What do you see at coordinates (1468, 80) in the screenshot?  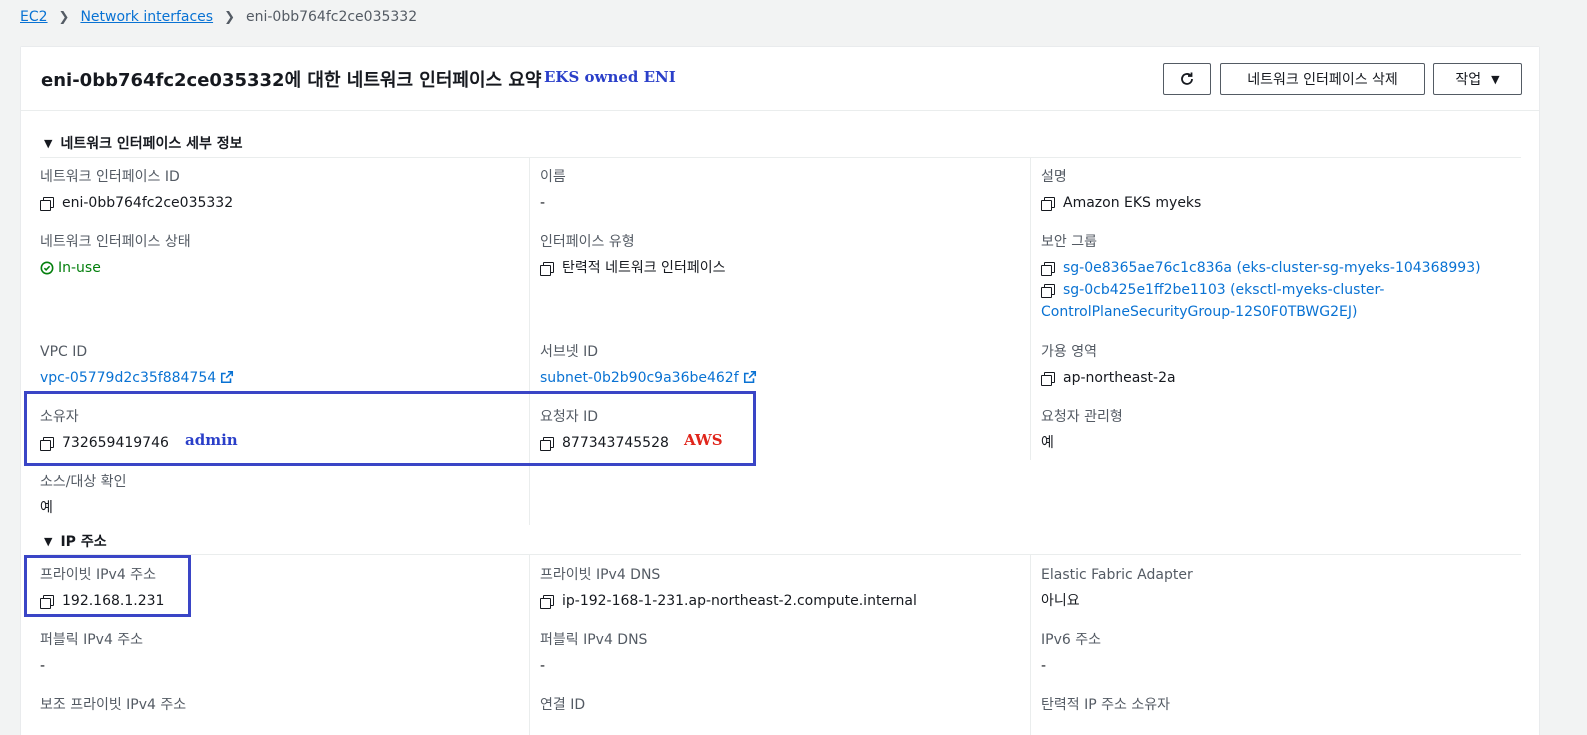 I see `actions-label: 작업` at bounding box center [1468, 80].